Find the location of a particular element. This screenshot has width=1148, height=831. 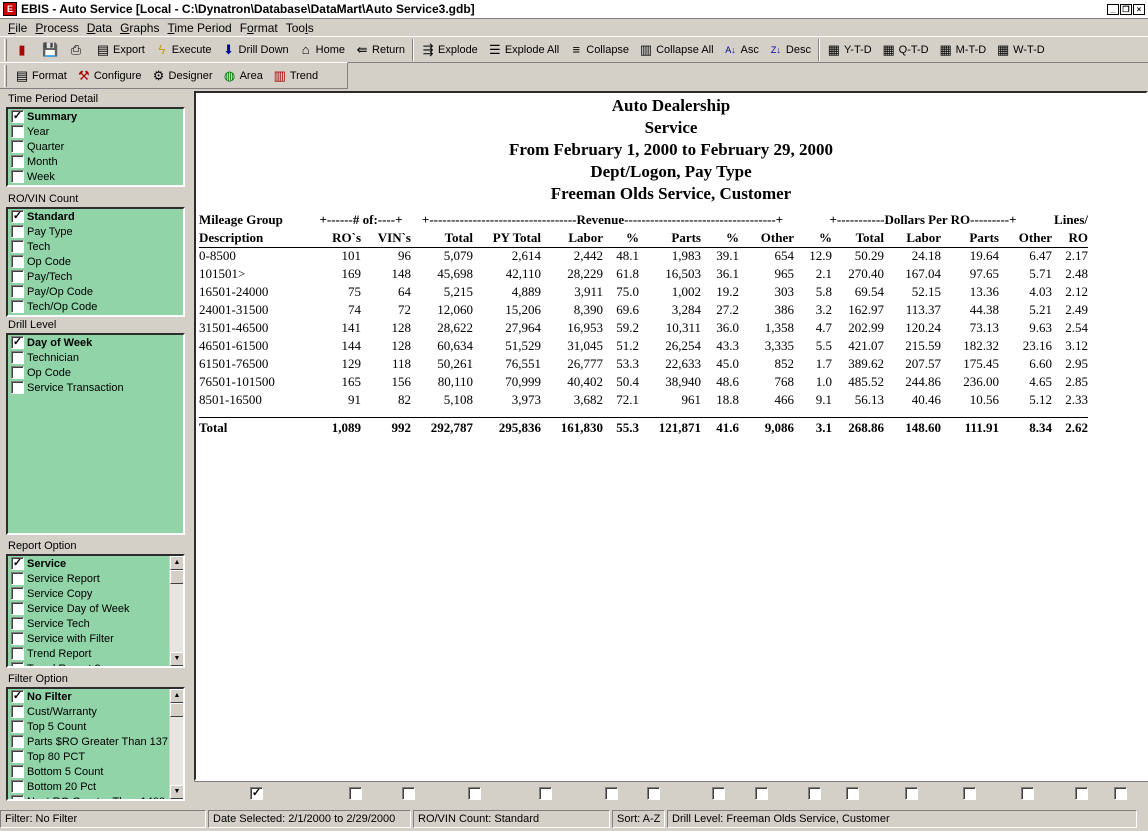

list-item: Service Report is located at coordinates (95, 578).